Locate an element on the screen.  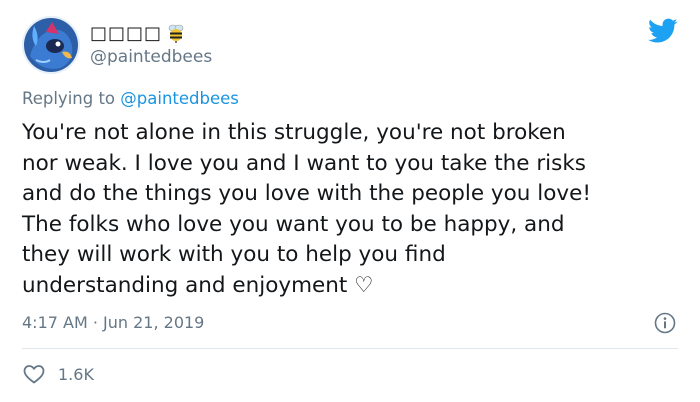
reply-mention-link: @paintedbees is located at coordinates (179, 98).